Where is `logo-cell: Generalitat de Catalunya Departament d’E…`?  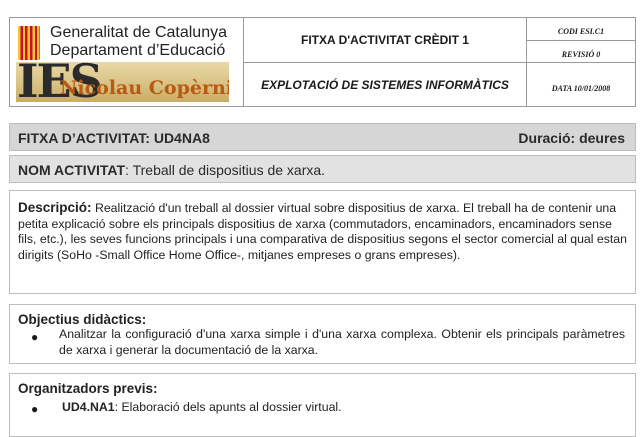
logo-cell: Generalitat de Catalunya Departament d’E… is located at coordinates (126, 62).